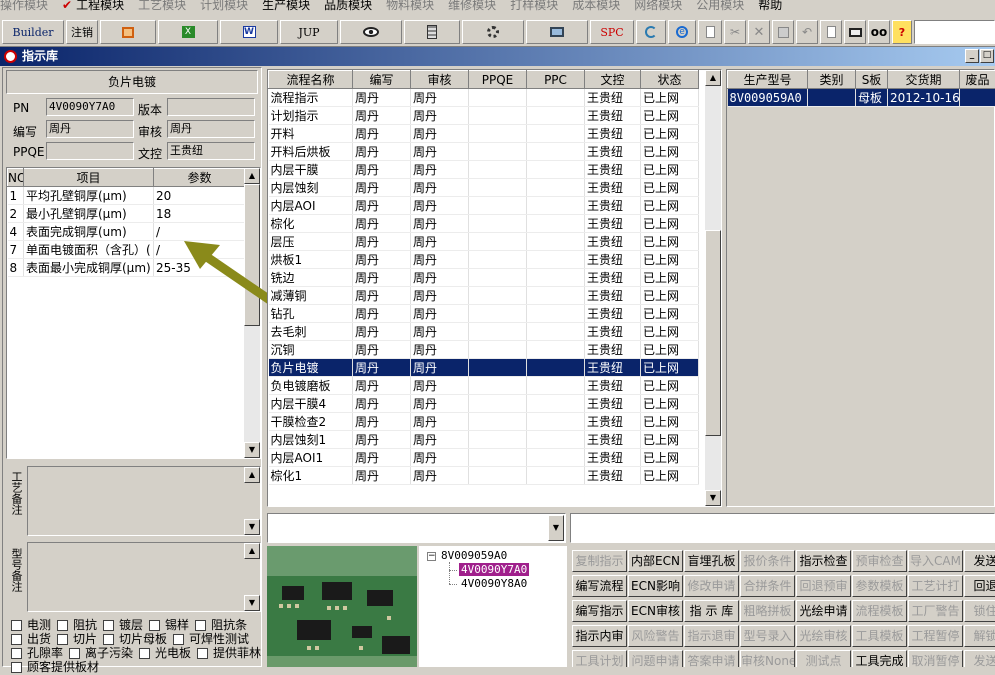 This screenshot has height=675, width=995. Describe the element at coordinates (127, 196) in the screenshot. I see `table-row: 1平均孔壁铜厚(μm)20` at that location.